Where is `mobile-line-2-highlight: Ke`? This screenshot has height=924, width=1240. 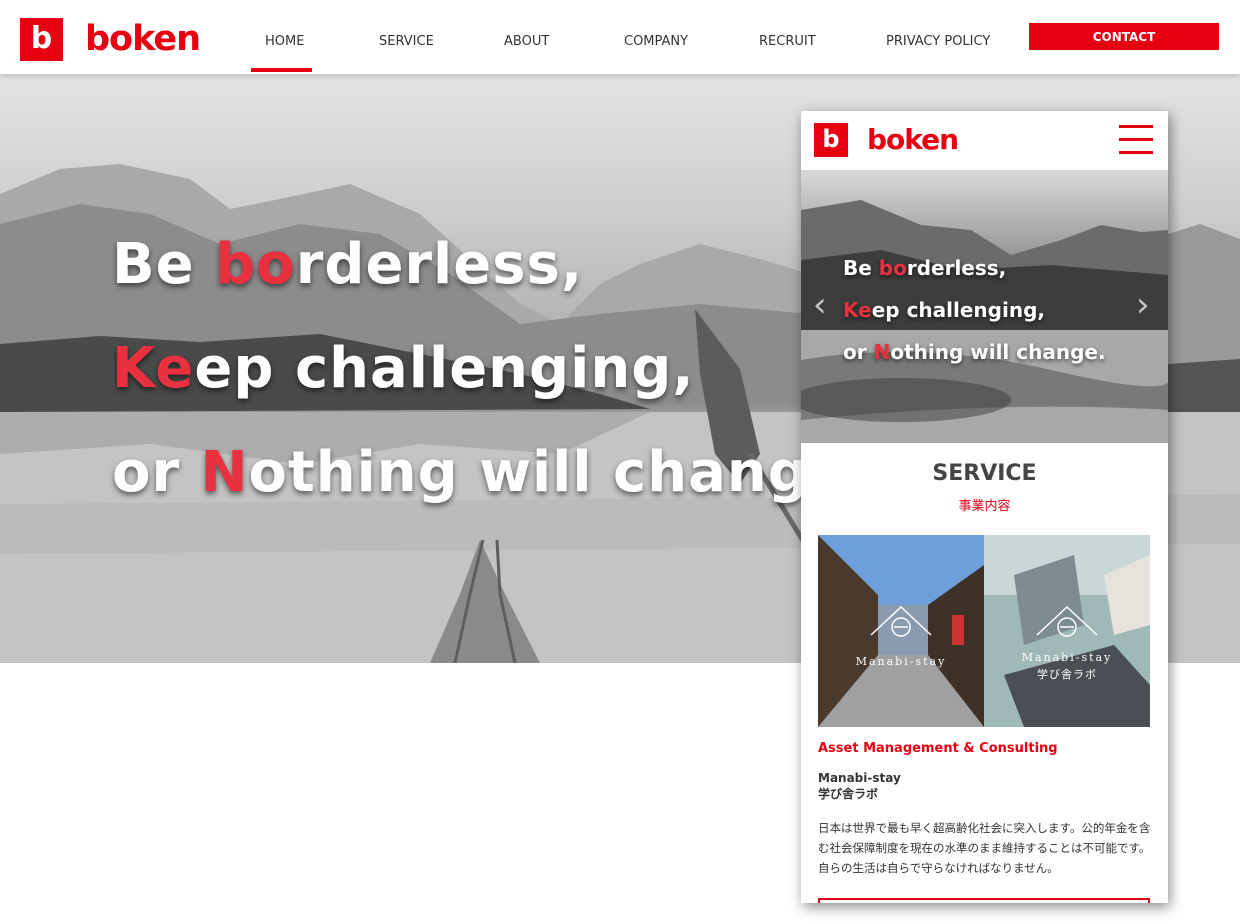 mobile-line-2-highlight: Ke is located at coordinates (857, 310).